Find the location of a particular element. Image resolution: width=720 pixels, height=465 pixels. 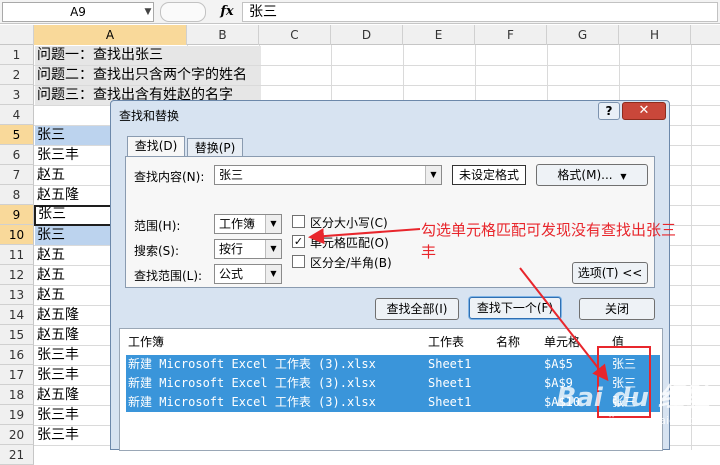

tab-replace: 替换(P) is located at coordinates (215, 148).